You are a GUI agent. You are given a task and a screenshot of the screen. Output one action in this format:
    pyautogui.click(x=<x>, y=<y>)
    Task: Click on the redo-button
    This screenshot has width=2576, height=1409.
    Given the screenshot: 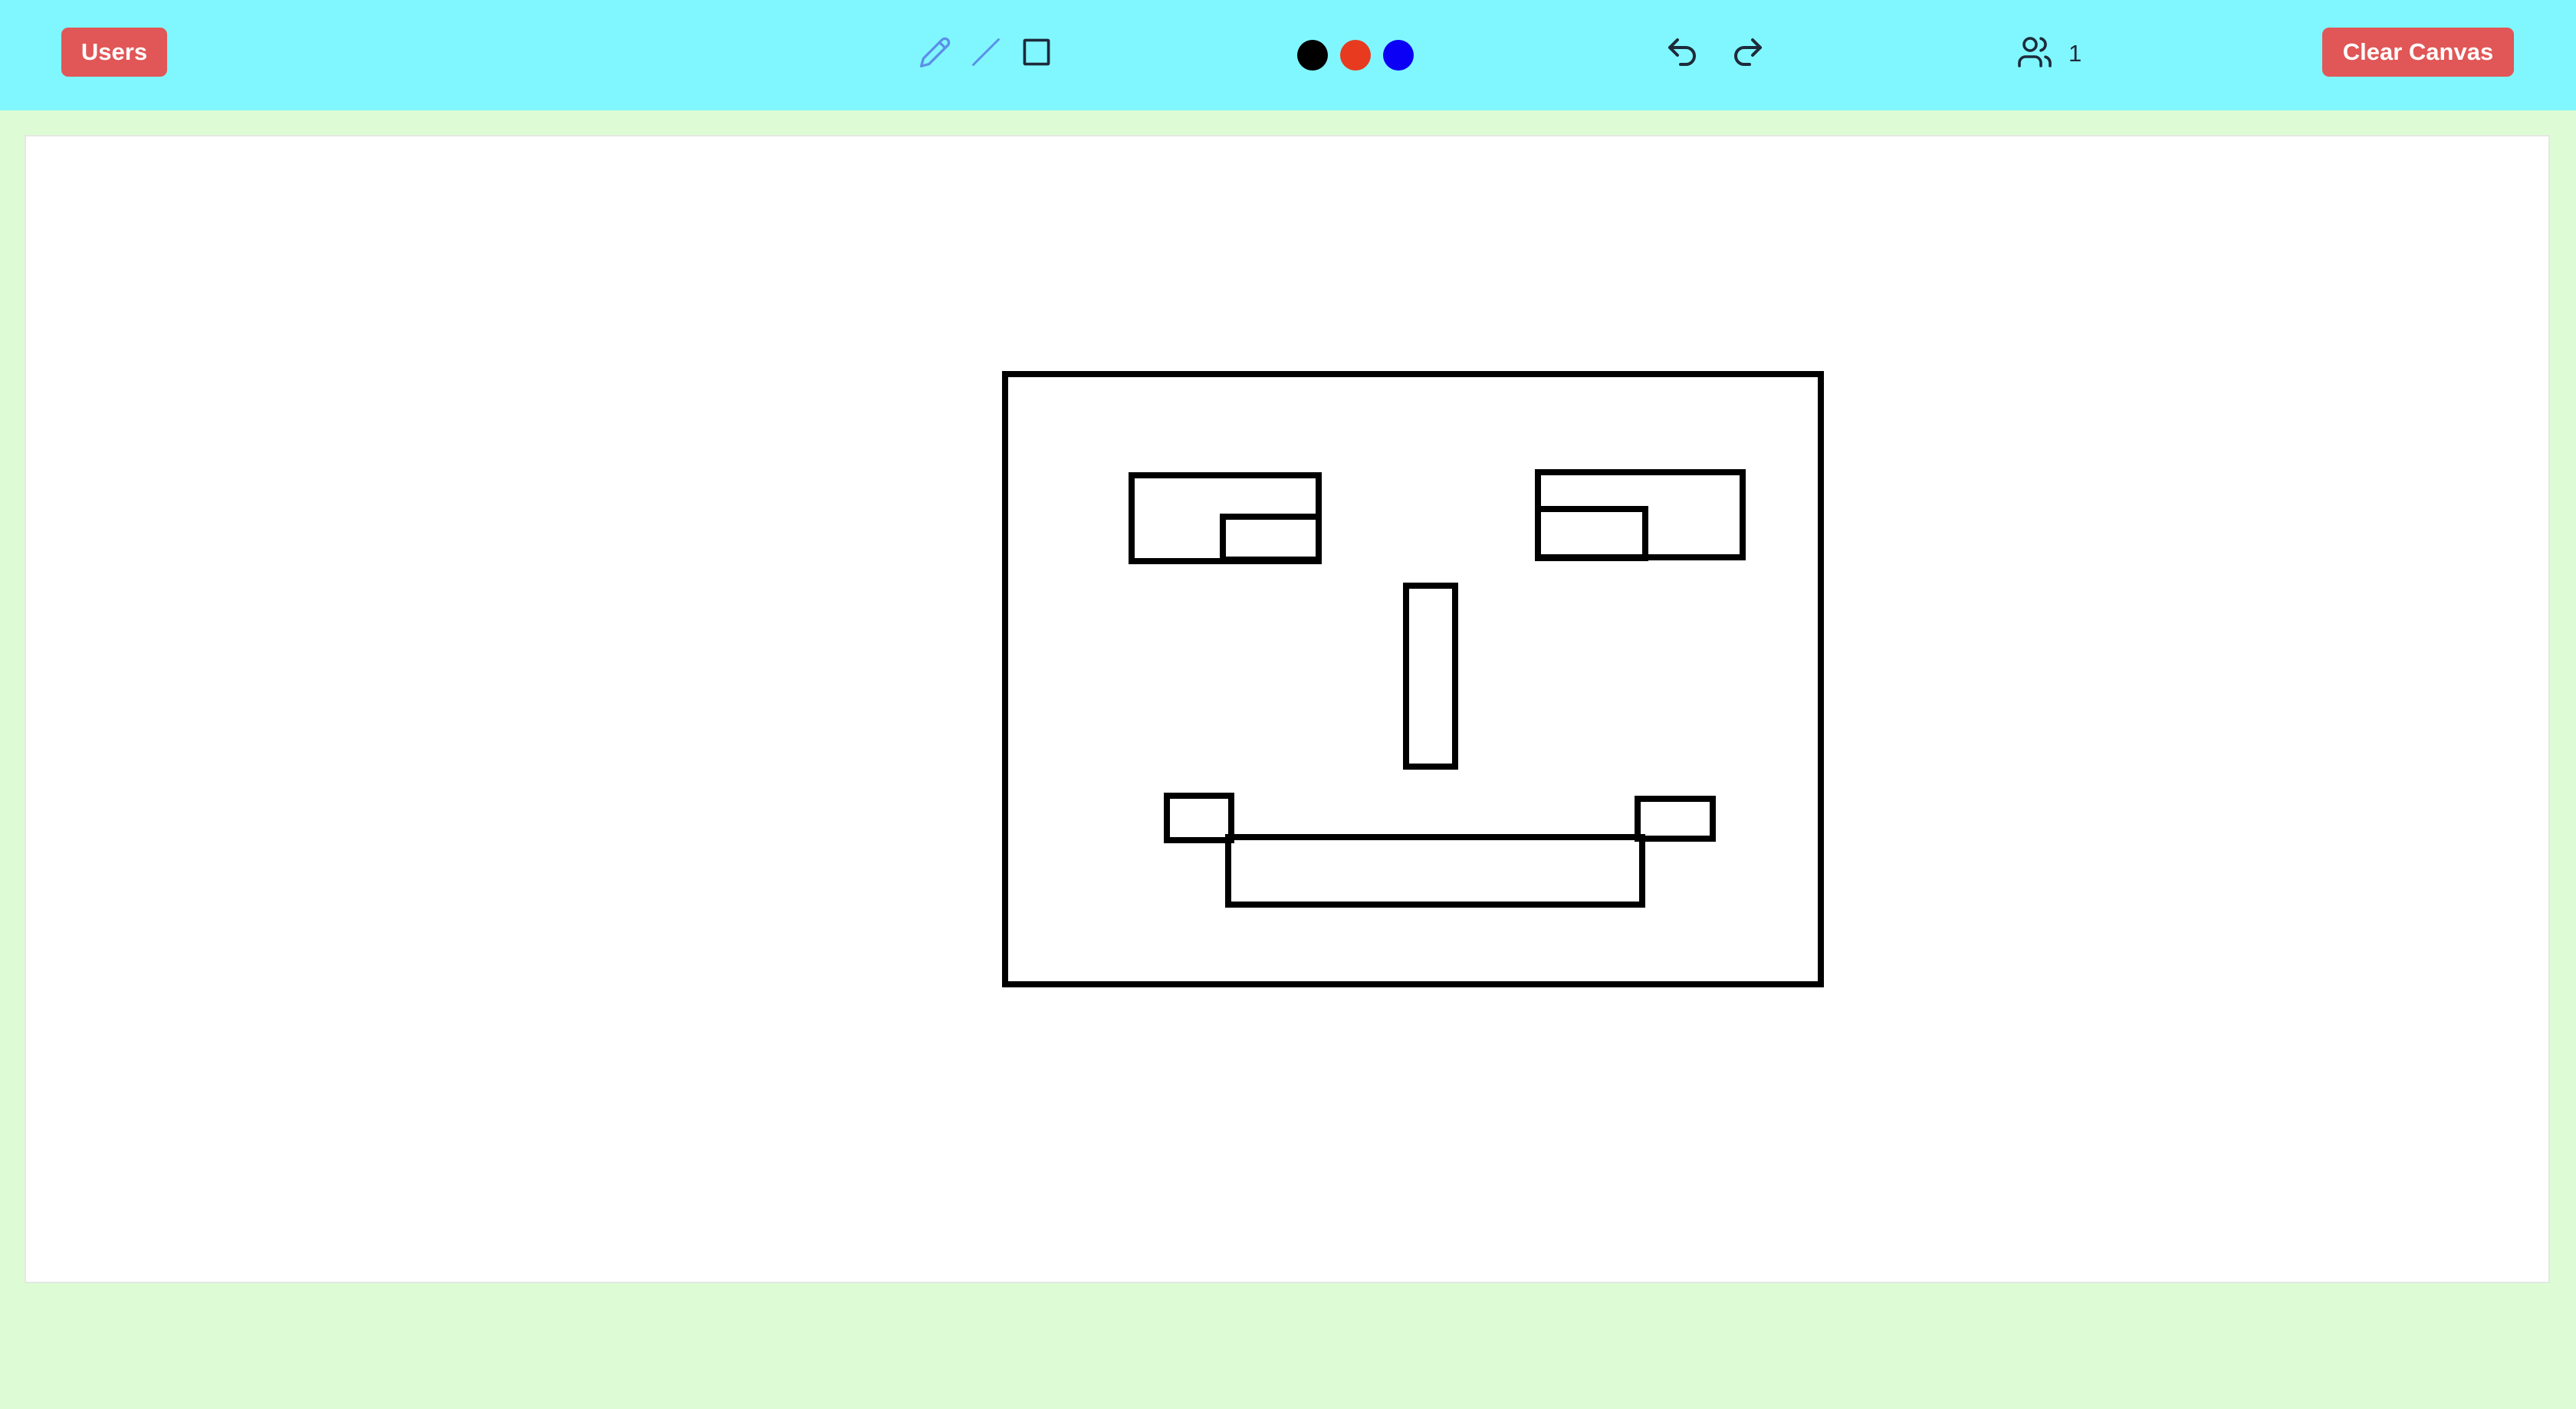 What is the action you would take?
    pyautogui.click(x=1748, y=52)
    